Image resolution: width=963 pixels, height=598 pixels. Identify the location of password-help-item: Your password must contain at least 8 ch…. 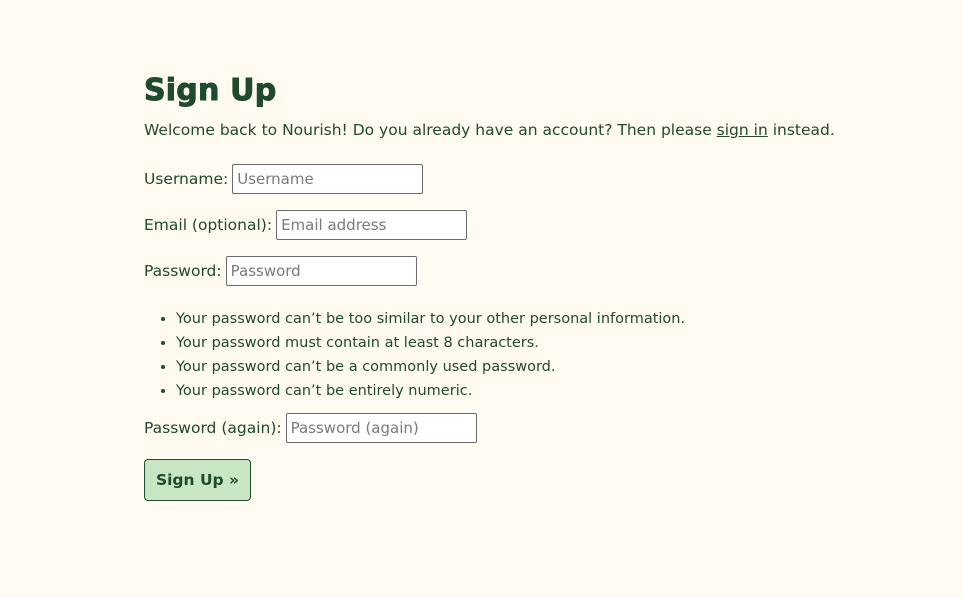
(550, 343).